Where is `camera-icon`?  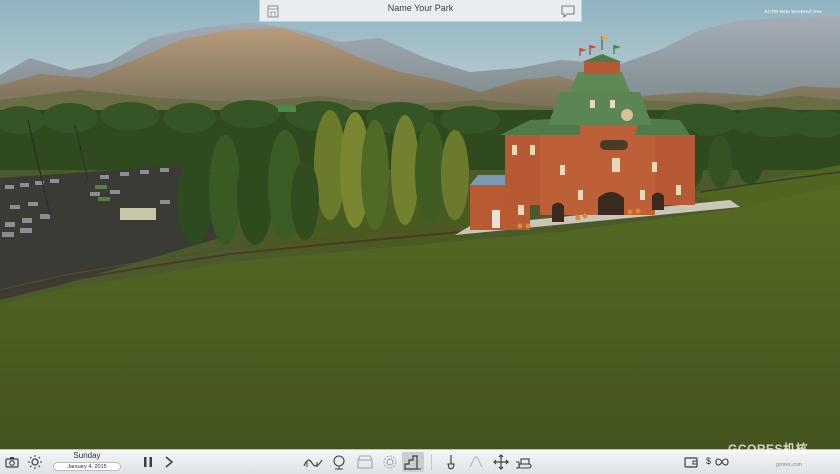 camera-icon is located at coordinates (12, 462).